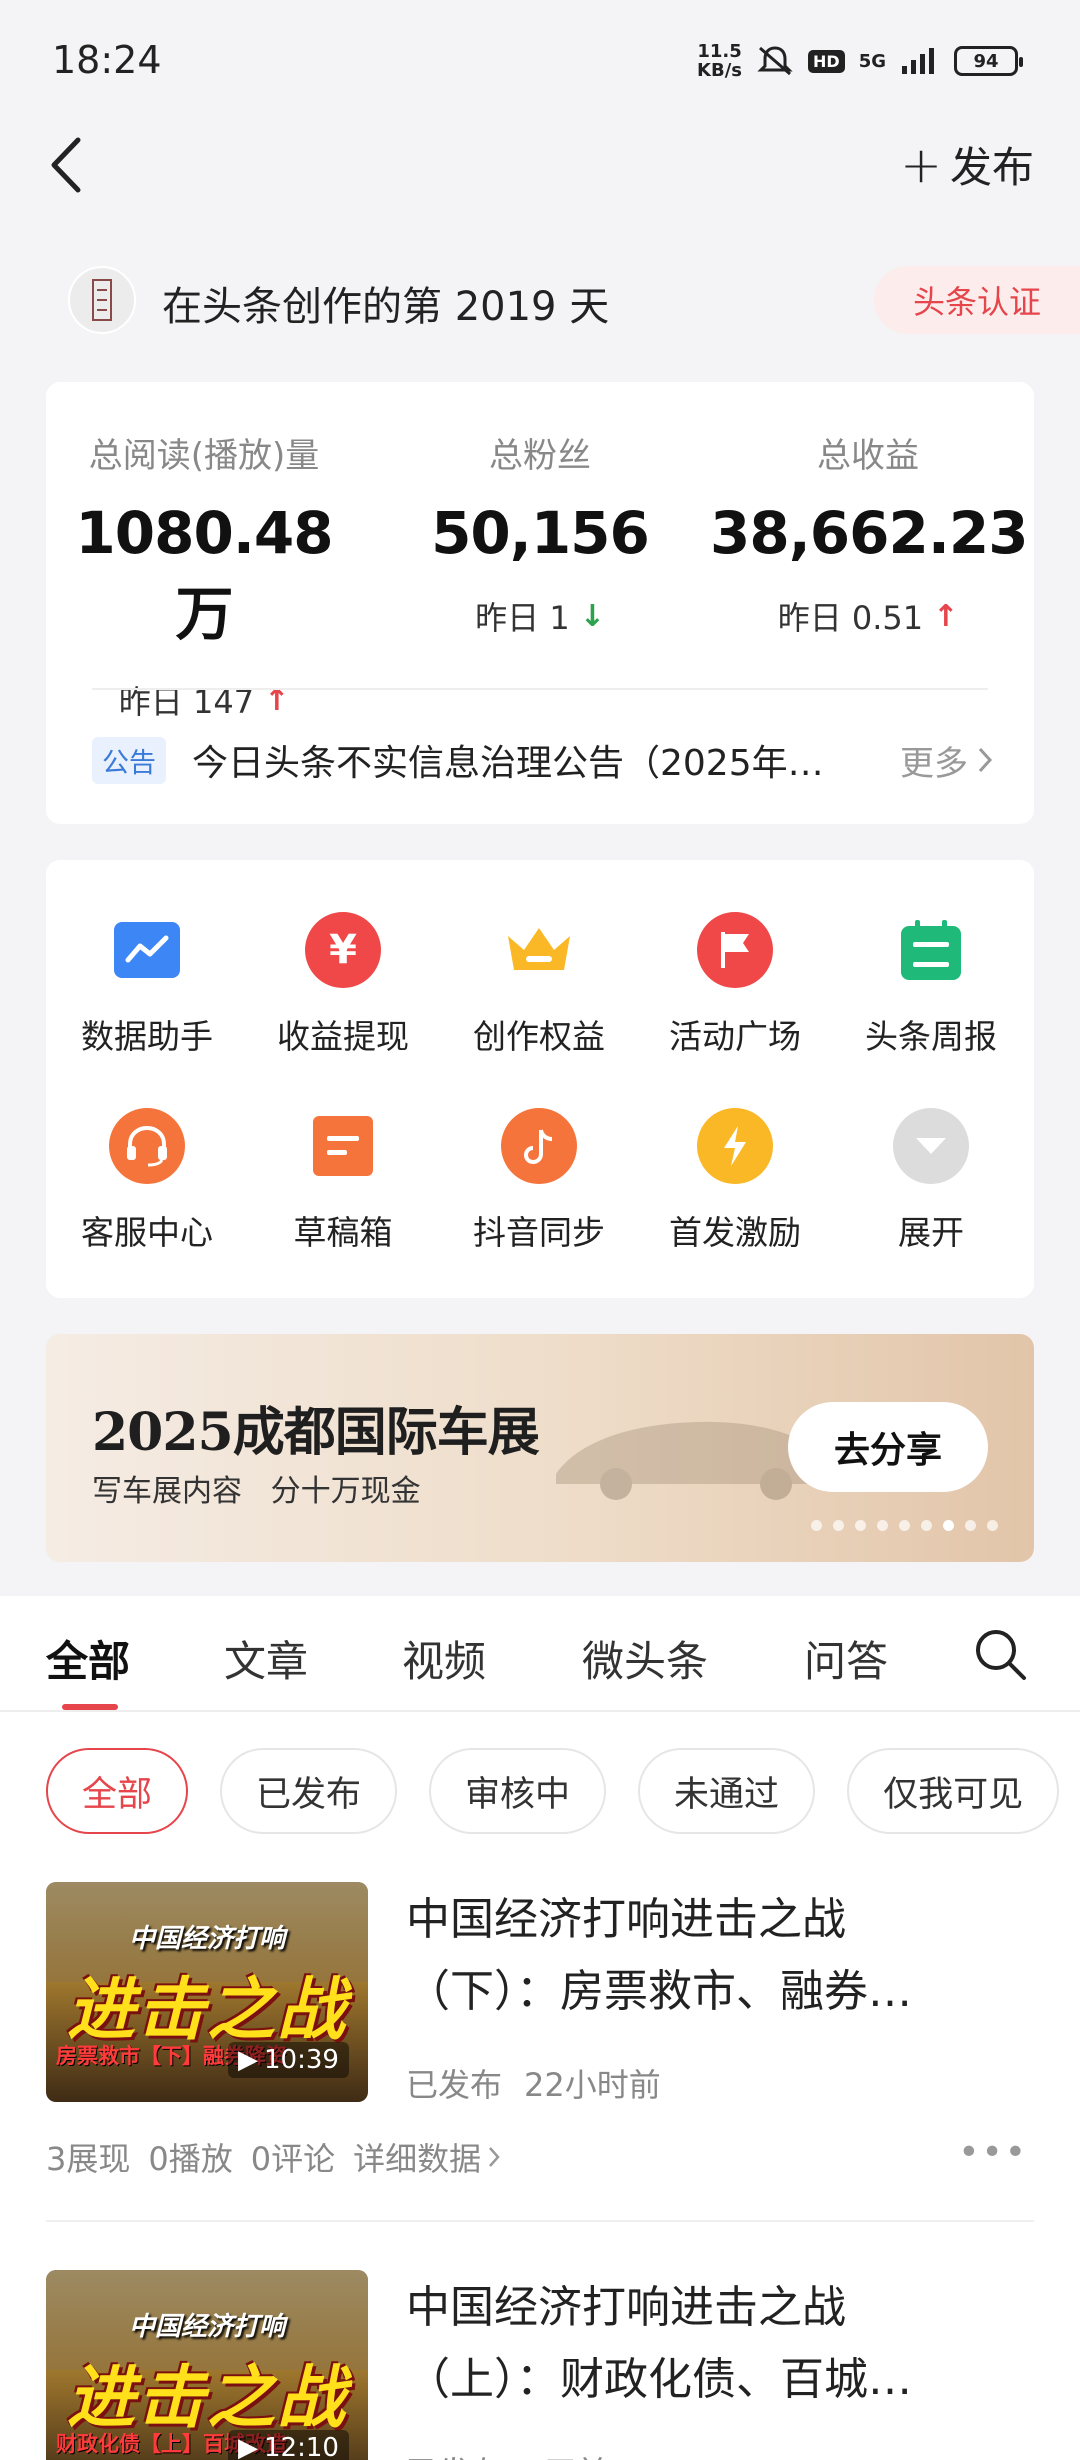  What do you see at coordinates (507, 2454) in the screenshot?
I see `item-status: 已发布 2天前` at bounding box center [507, 2454].